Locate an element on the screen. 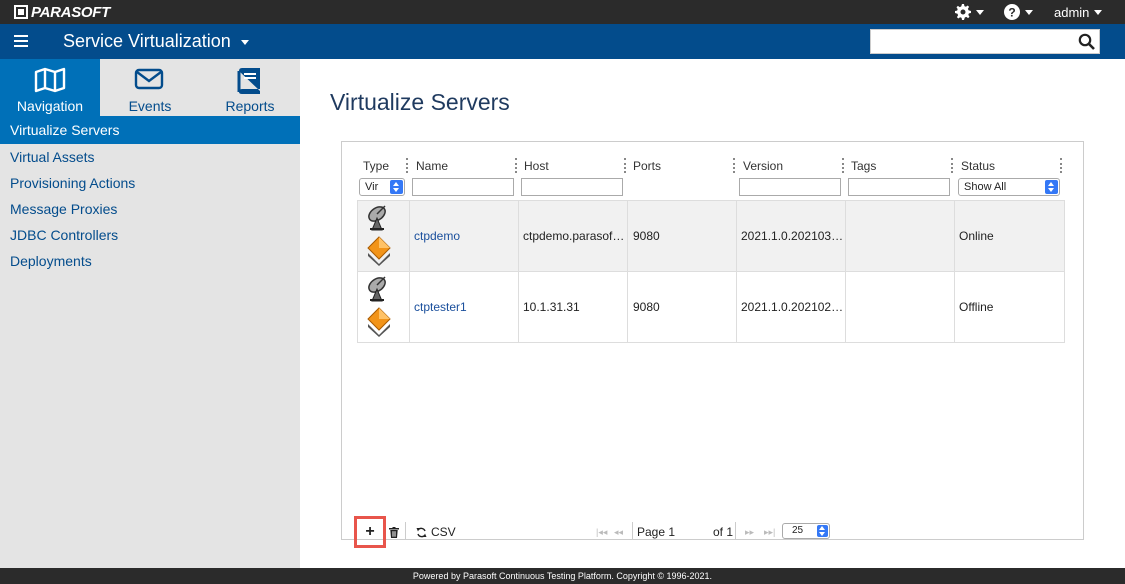 The width and height of the screenshot is (1125, 584). table-bottom-border is located at coordinates (711, 342).